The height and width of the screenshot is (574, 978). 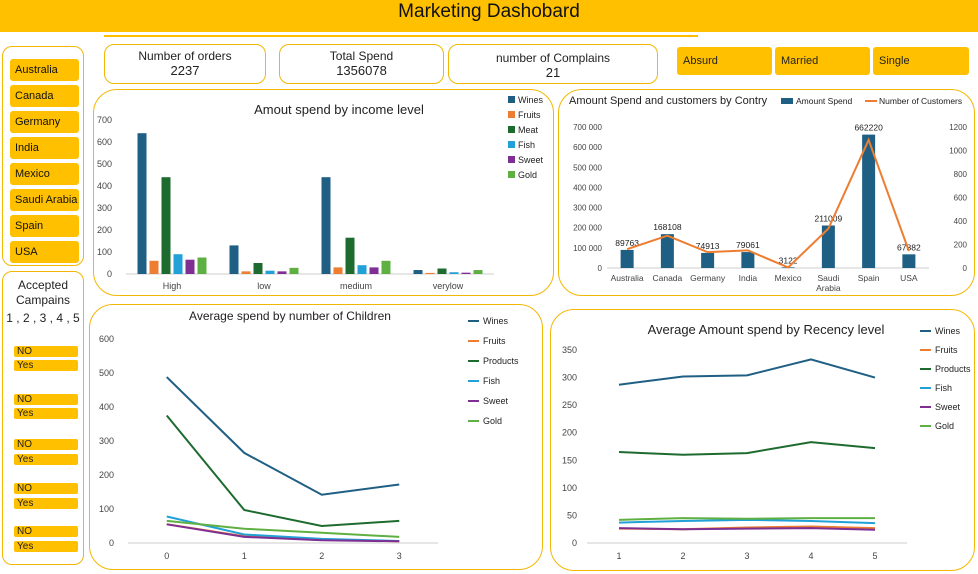 What do you see at coordinates (356, 286) in the screenshot?
I see `x-tick-label: medium` at bounding box center [356, 286].